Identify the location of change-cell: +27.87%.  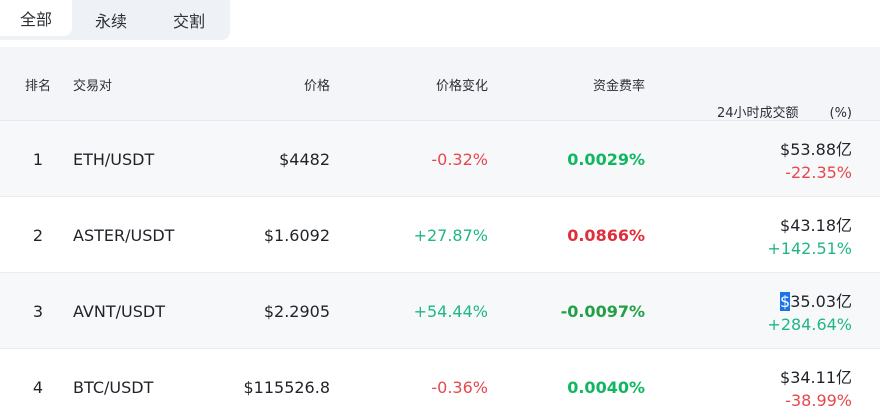
(450, 235).